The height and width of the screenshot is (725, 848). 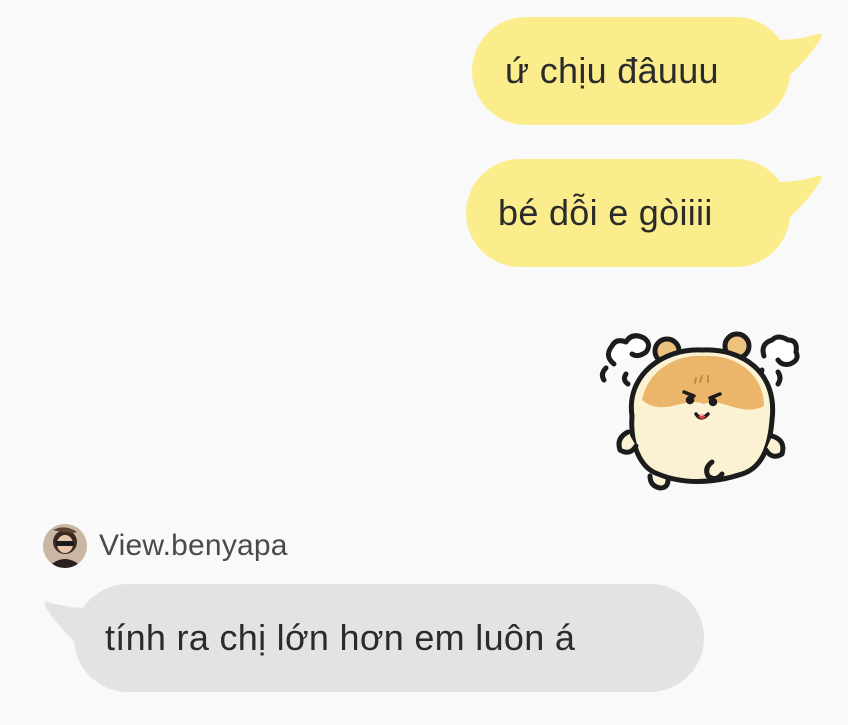 I want to click on message-text: bé dỗi e gòiiii, so click(x=605, y=212).